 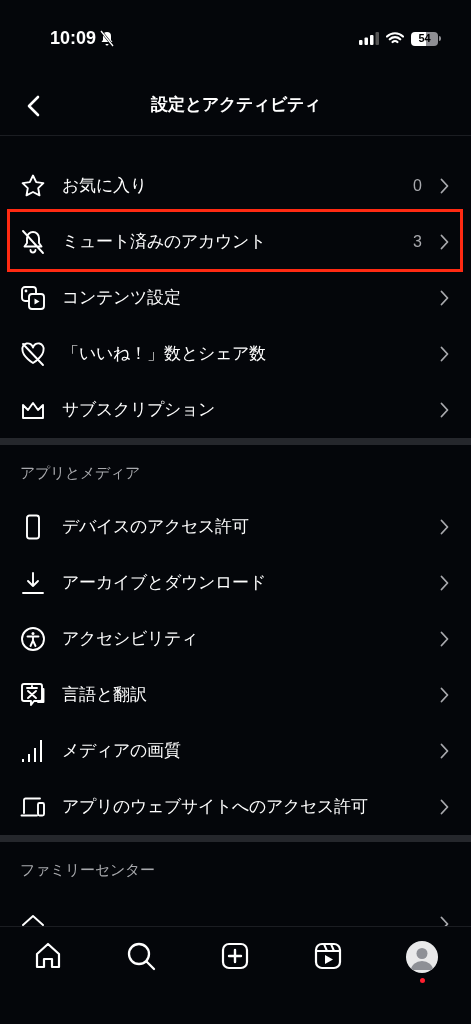 I want to click on settings-item: アプリのウェブサイトへのアクセス許可, so click(x=235, y=807).